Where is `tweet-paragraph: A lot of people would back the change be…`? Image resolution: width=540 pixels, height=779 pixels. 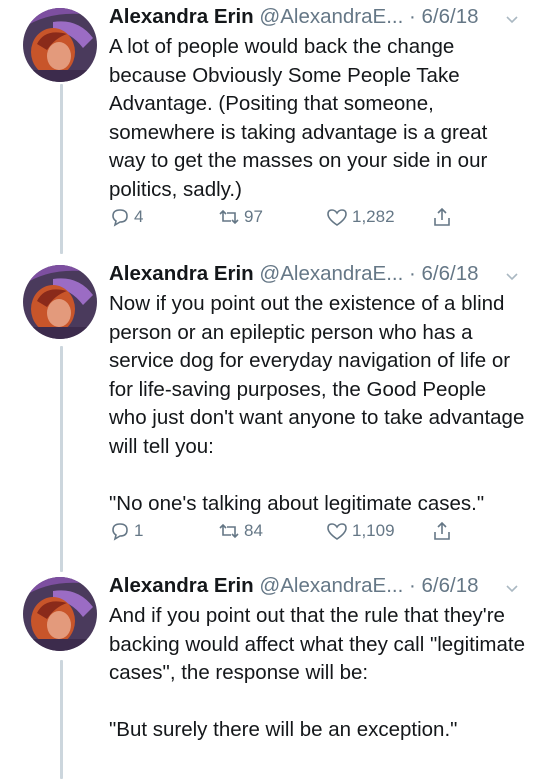 tweet-paragraph: A lot of people would back the change be… is located at coordinates (298, 118).